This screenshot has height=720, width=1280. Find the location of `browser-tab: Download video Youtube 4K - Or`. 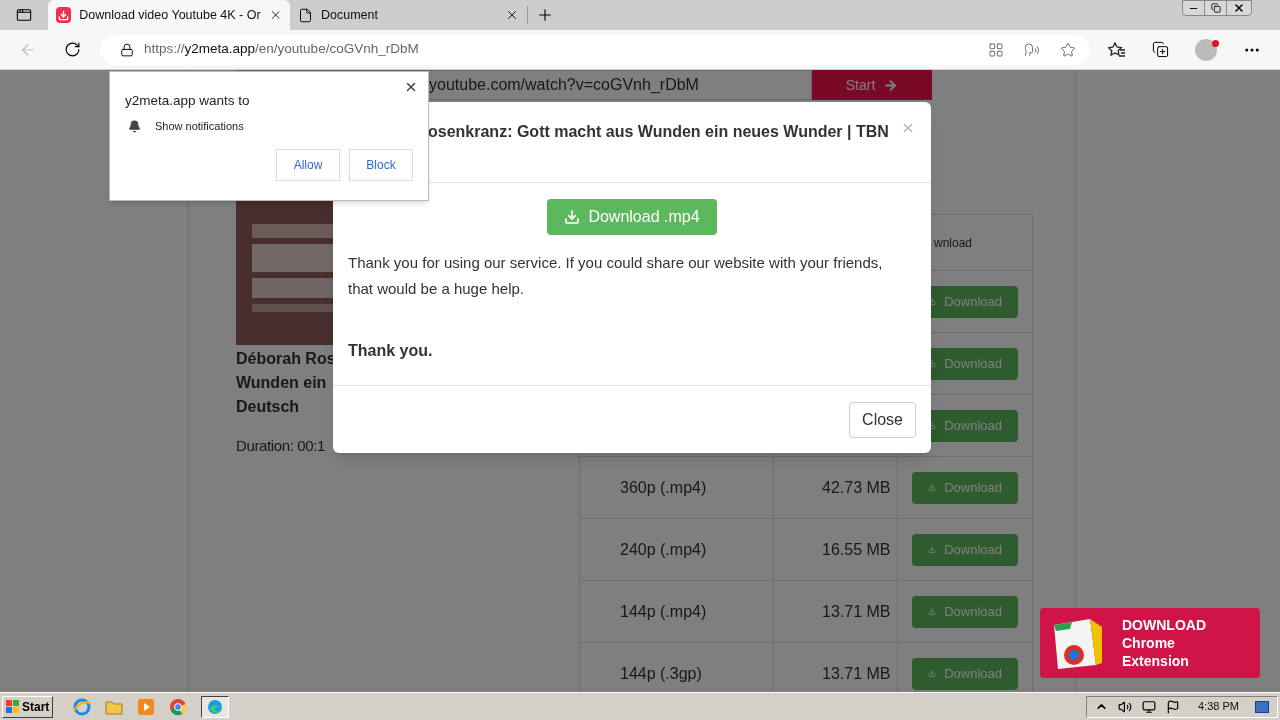

browser-tab: Download video Youtube 4K - Or is located at coordinates (169, 15).